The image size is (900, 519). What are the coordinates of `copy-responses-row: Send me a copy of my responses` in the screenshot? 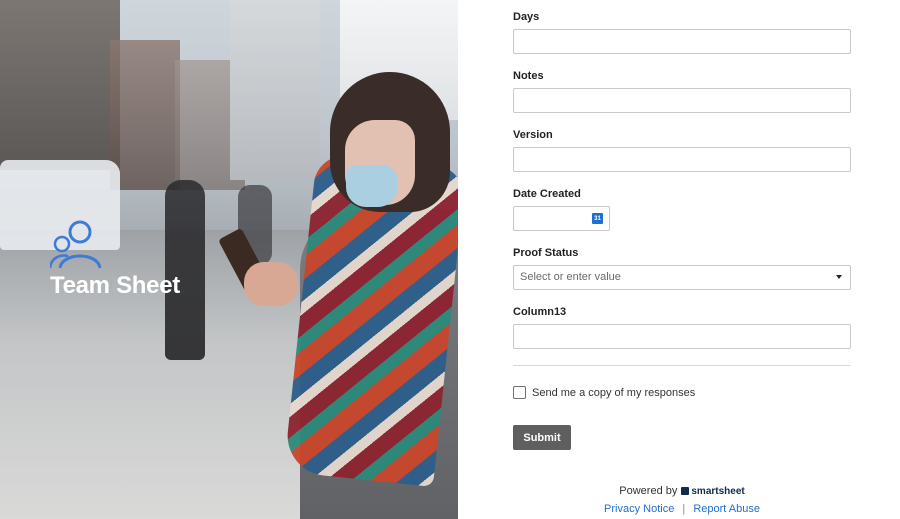 It's located at (604, 392).